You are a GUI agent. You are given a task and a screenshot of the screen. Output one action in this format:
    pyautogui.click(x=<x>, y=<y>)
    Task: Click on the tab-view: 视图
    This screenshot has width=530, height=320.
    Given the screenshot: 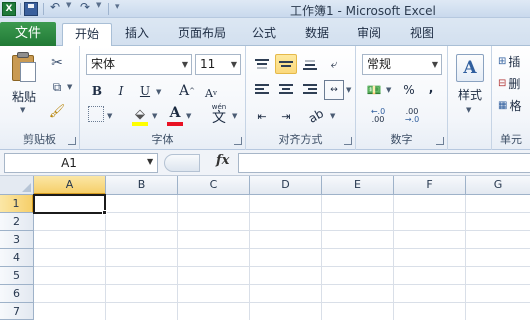 What is the action you would take?
    pyautogui.click(x=422, y=34)
    